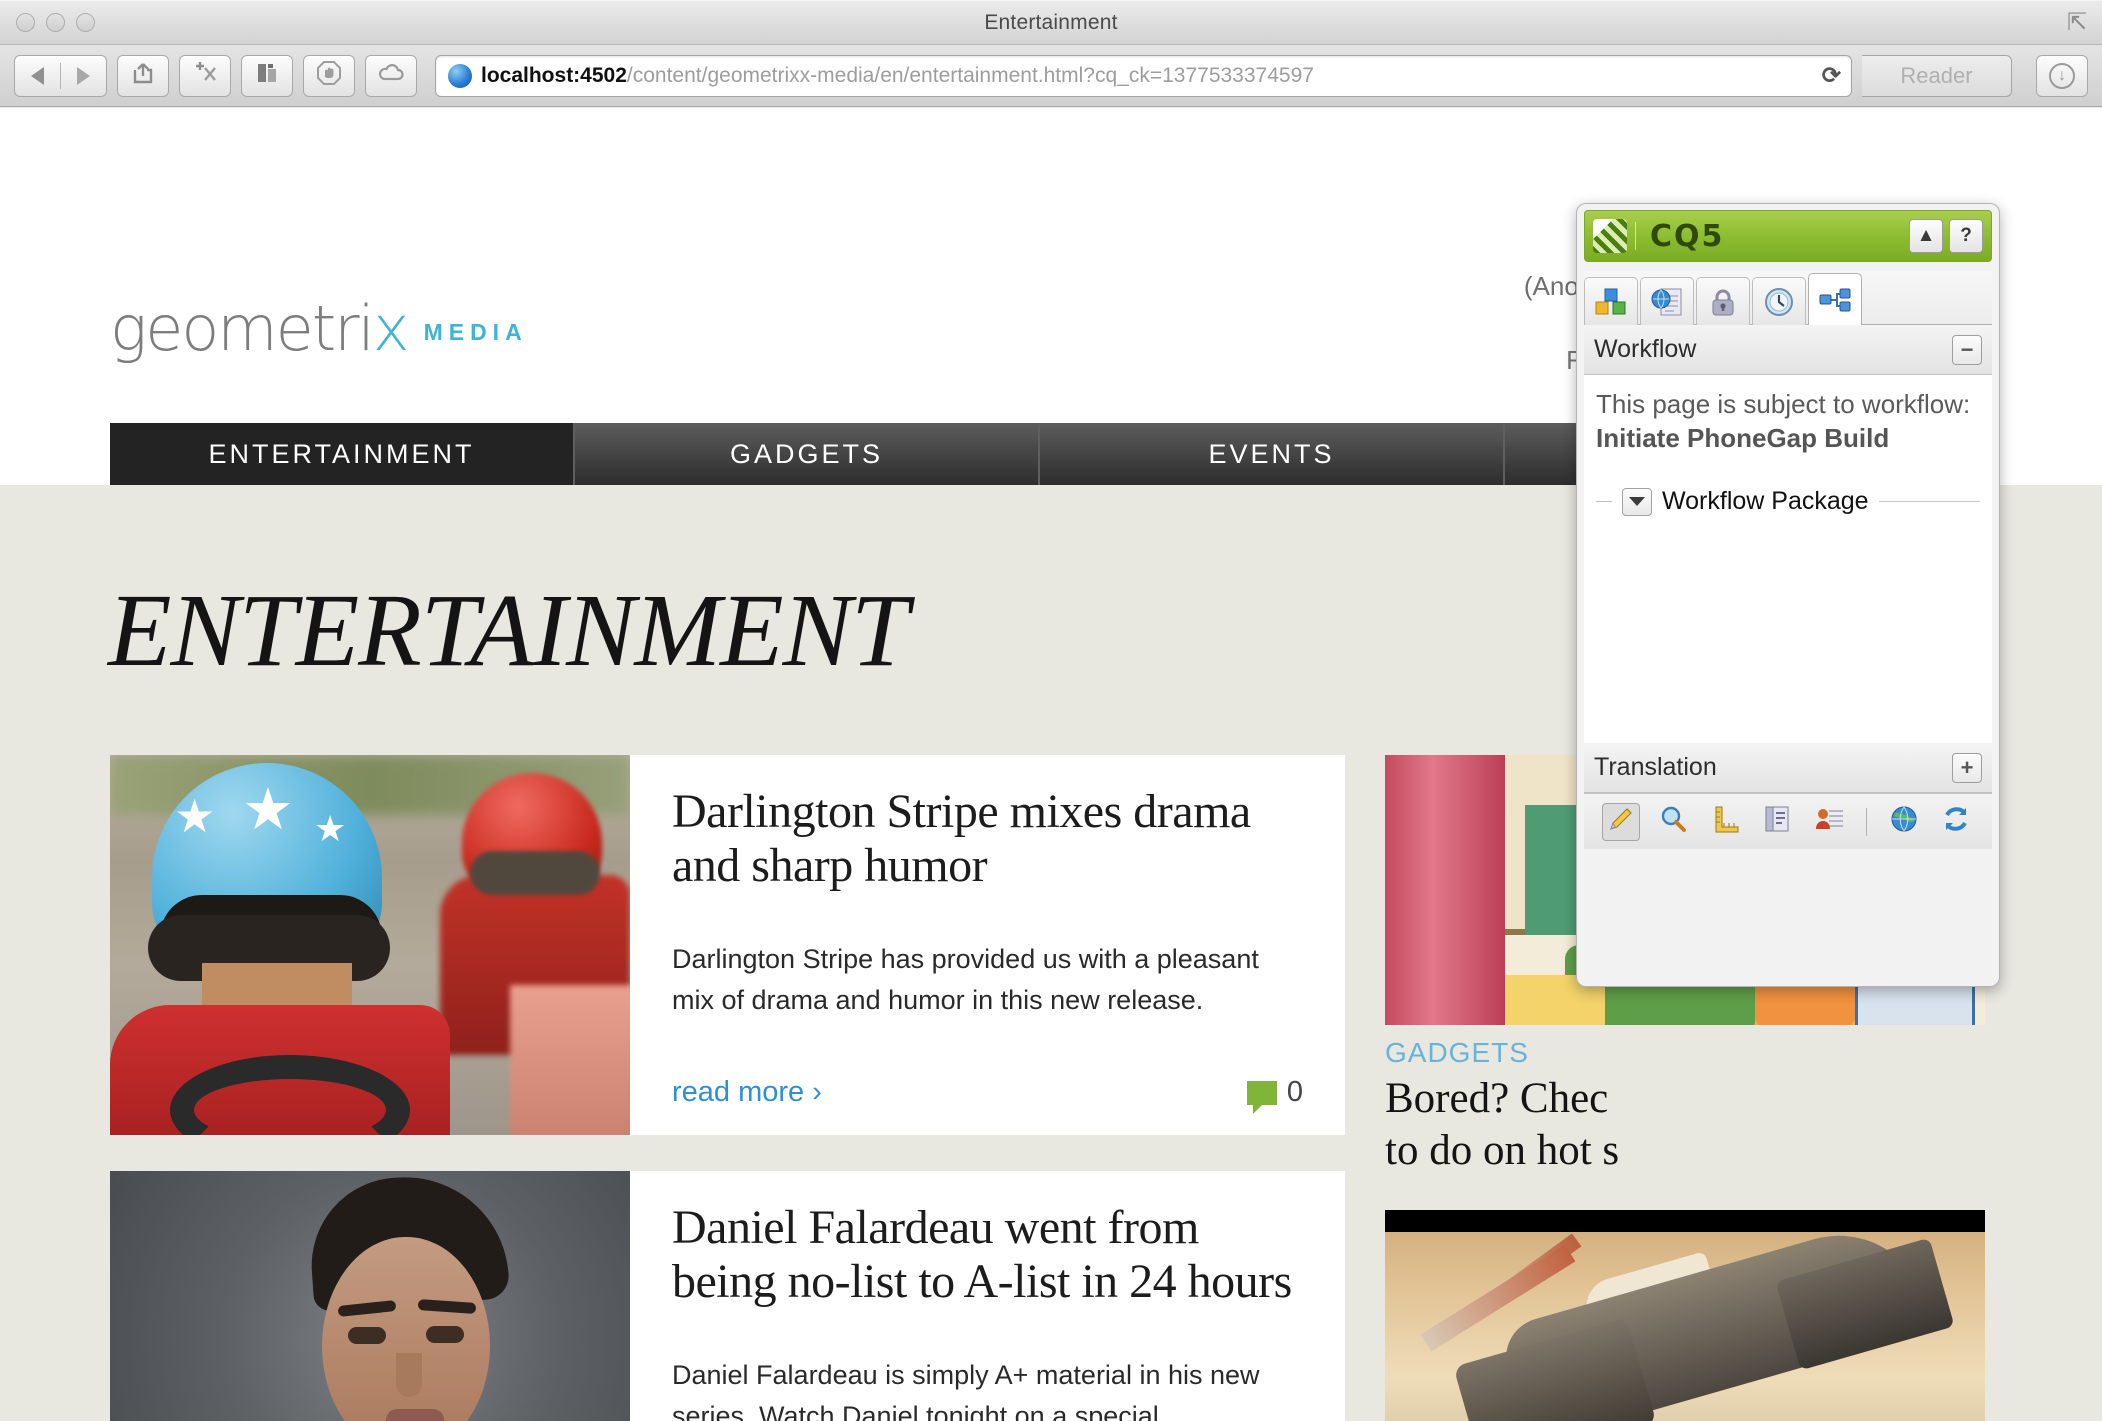 The height and width of the screenshot is (1421, 2102). I want to click on ghostery-button, so click(267, 76).